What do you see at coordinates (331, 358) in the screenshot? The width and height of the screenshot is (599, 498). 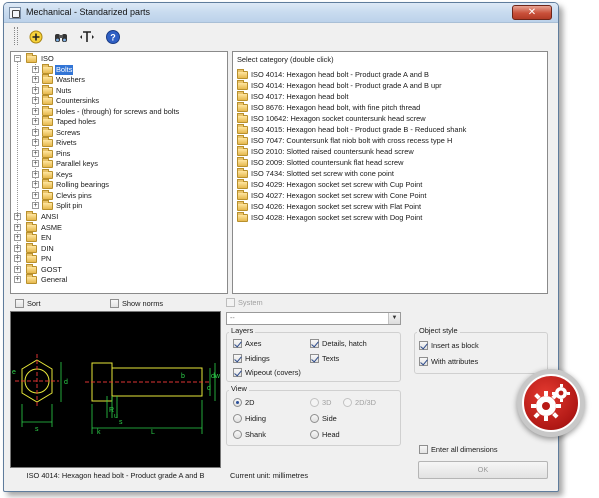 I see `texts-label: Texts` at bounding box center [331, 358].